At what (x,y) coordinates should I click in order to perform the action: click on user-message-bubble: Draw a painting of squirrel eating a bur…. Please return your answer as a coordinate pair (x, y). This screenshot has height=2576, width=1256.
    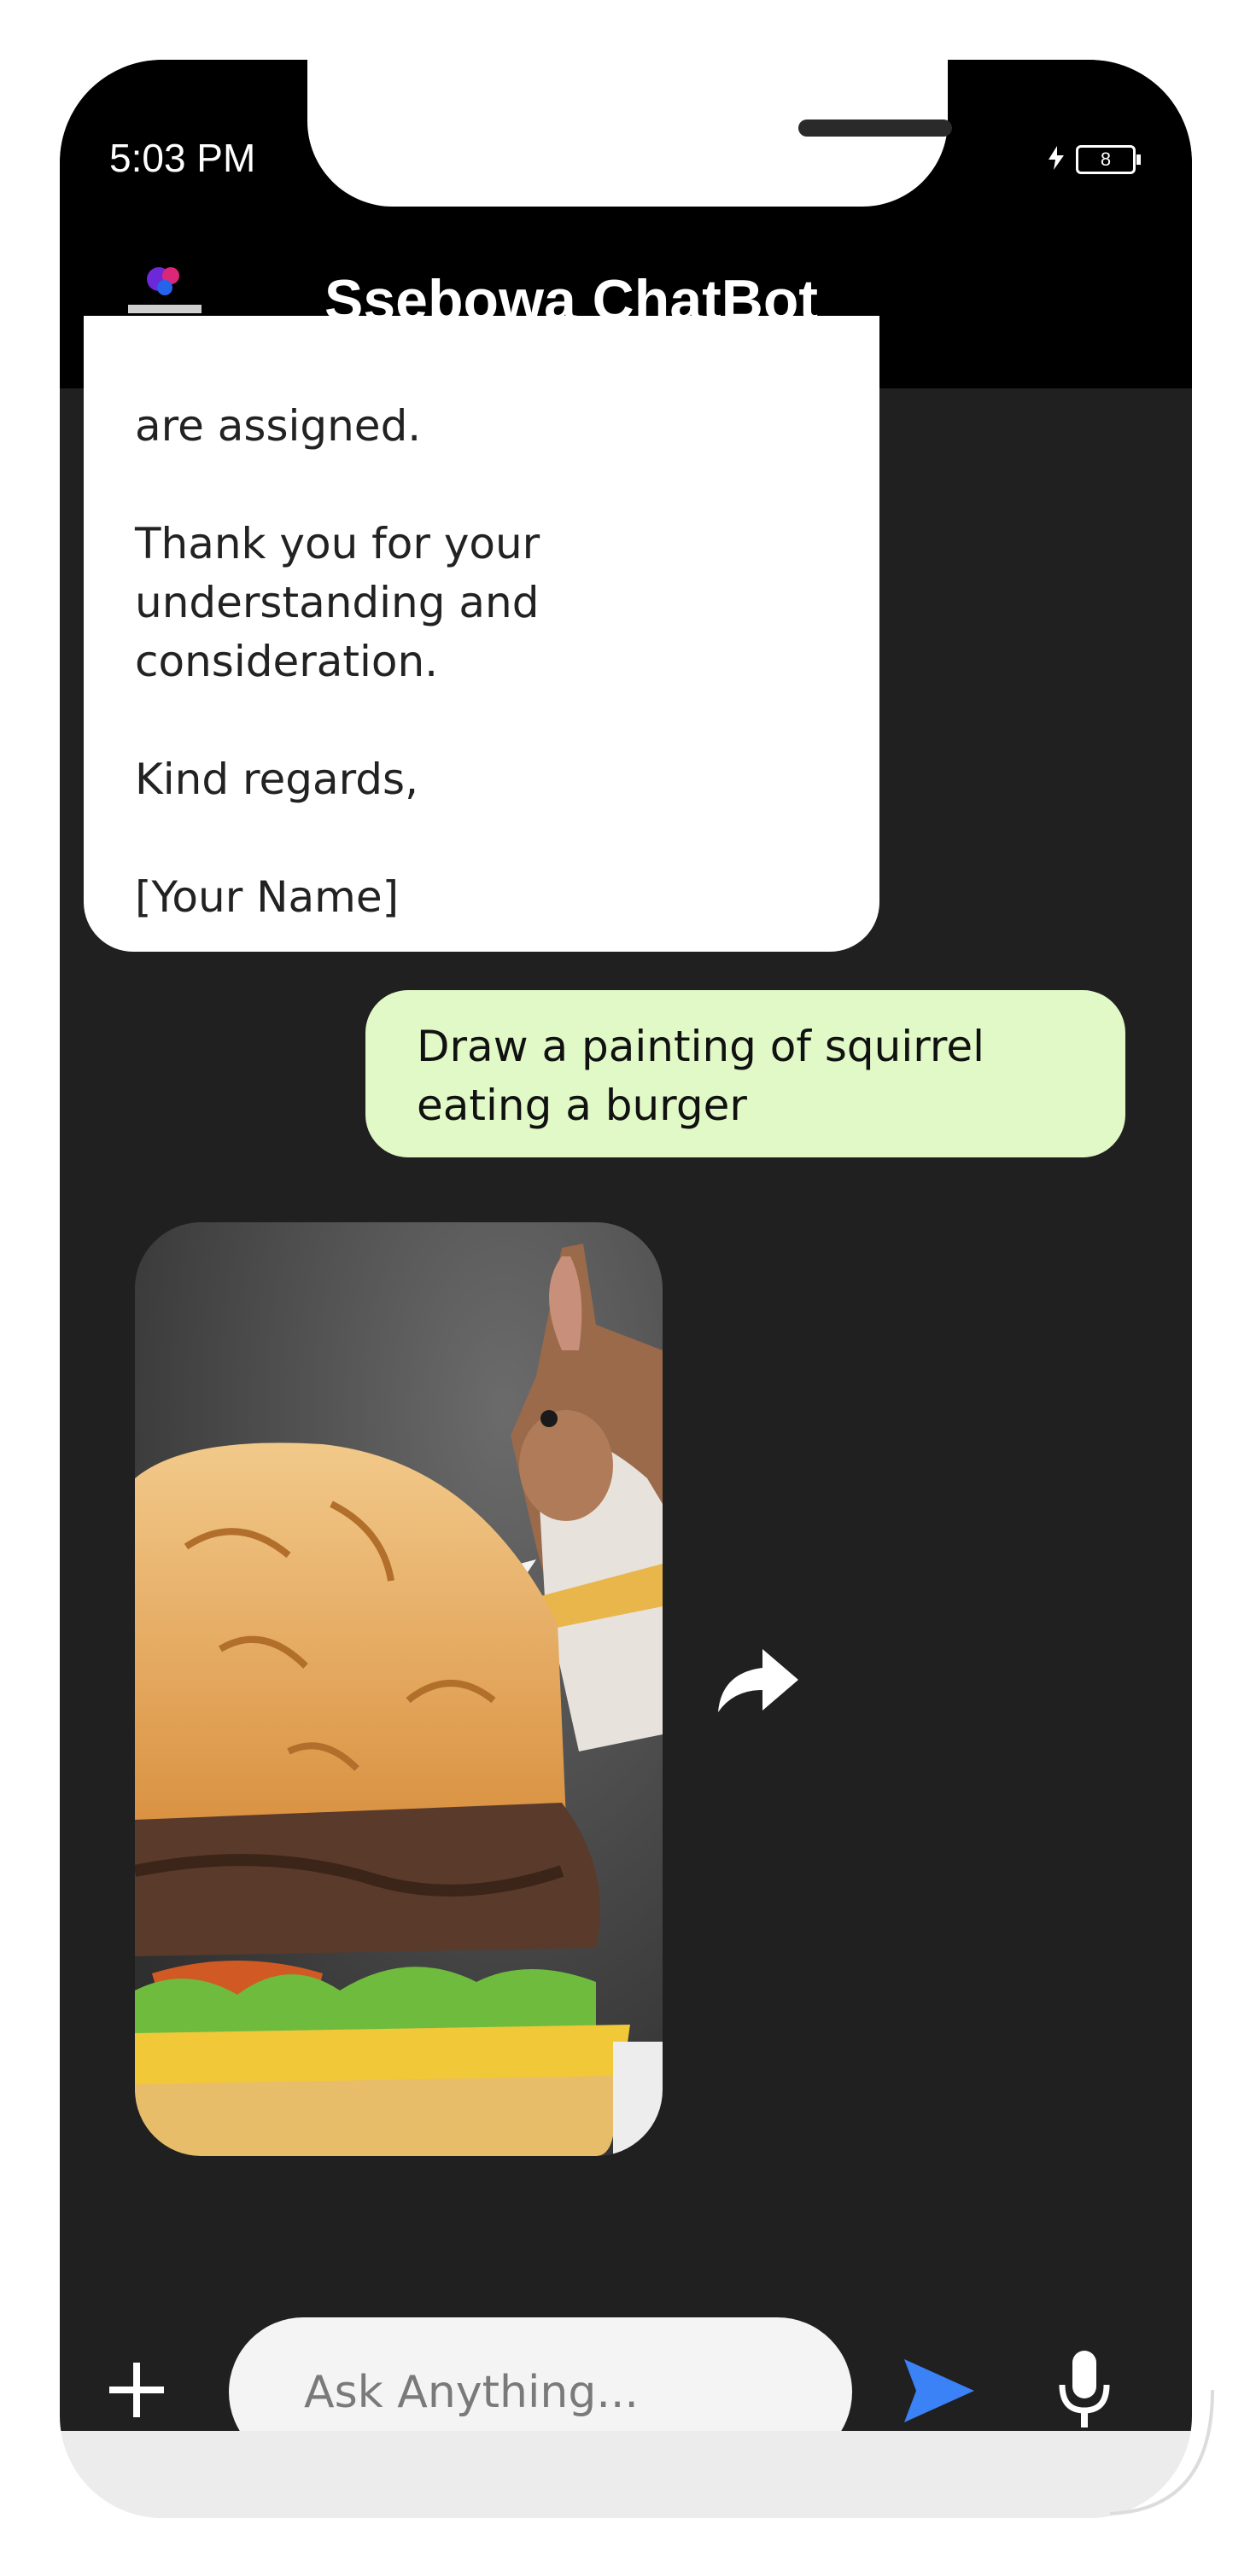
    Looking at the image, I should click on (745, 1073).